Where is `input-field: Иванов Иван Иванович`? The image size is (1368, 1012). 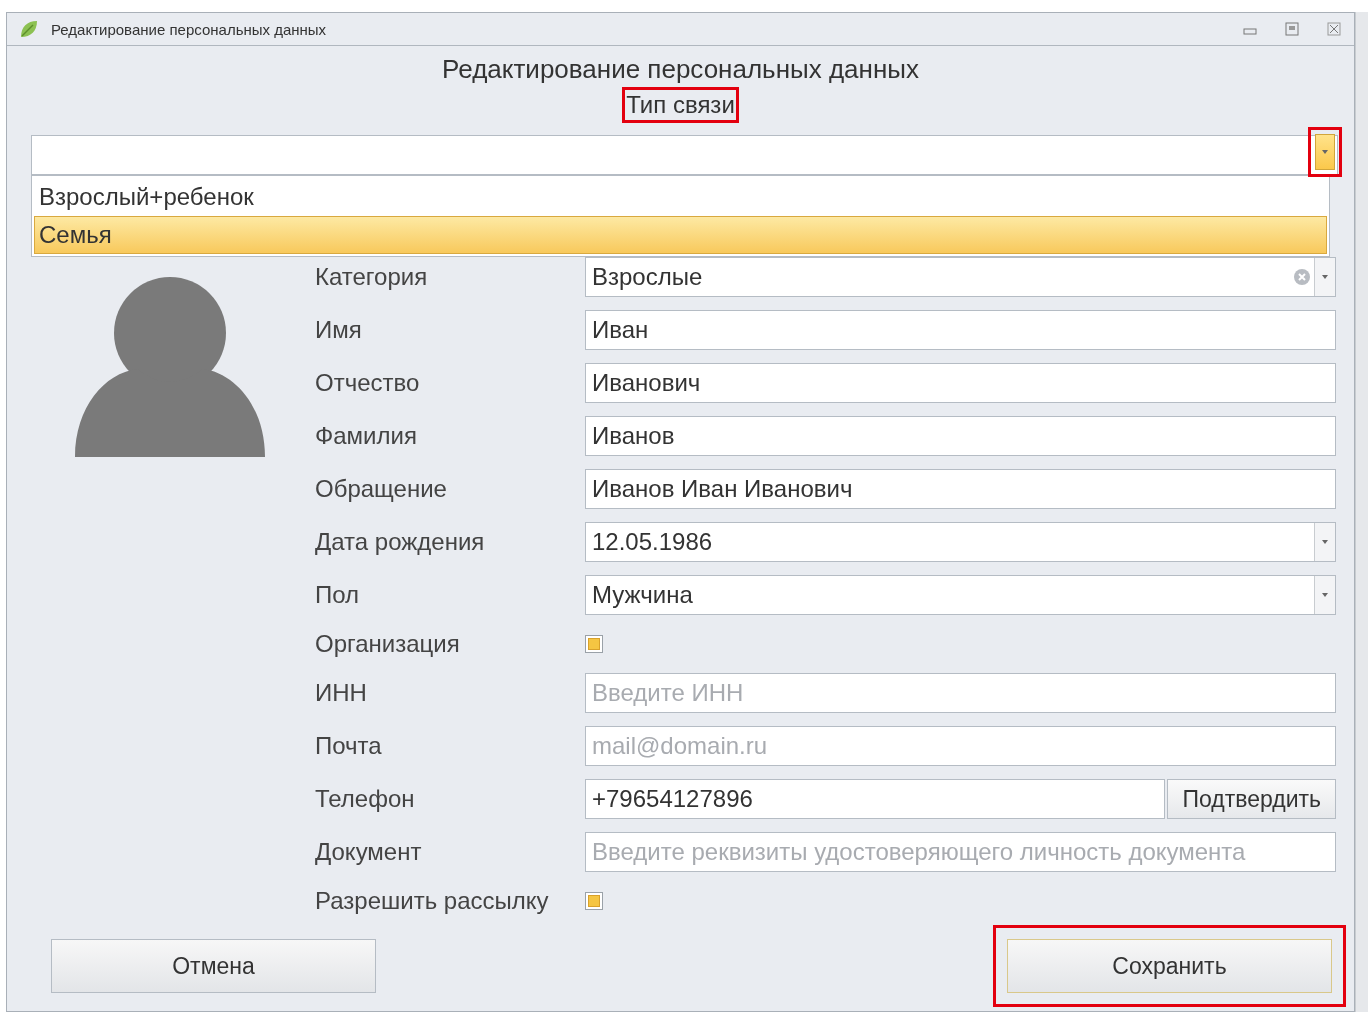
input-field: Иванов Иван Иванович is located at coordinates (960, 489).